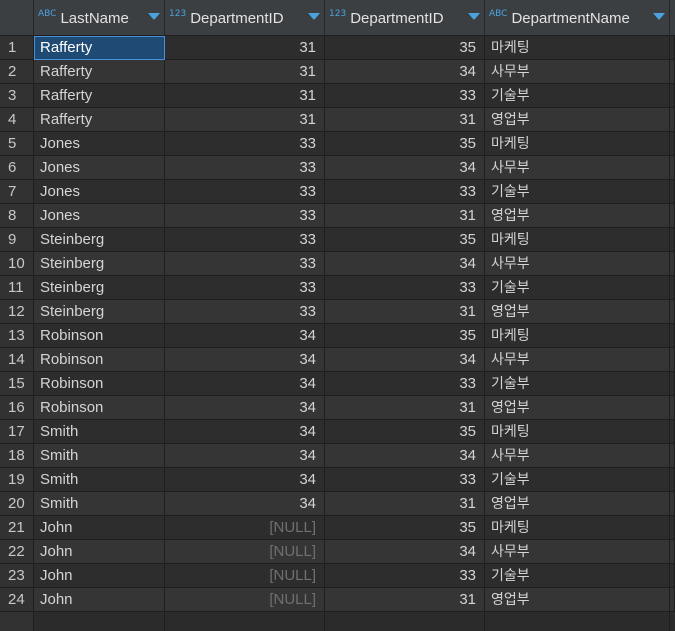 The image size is (675, 631). I want to click on table-row: 23 John [NULL] 33 기술부, so click(337, 576).